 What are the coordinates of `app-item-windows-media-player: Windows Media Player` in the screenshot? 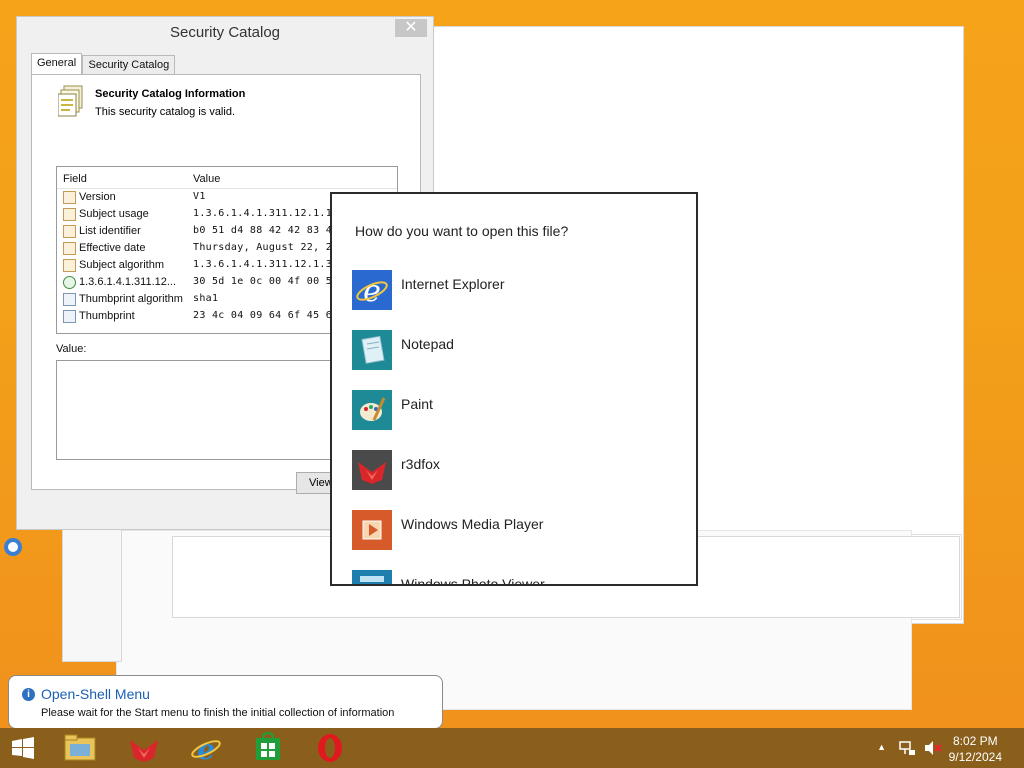 It's located at (517, 531).